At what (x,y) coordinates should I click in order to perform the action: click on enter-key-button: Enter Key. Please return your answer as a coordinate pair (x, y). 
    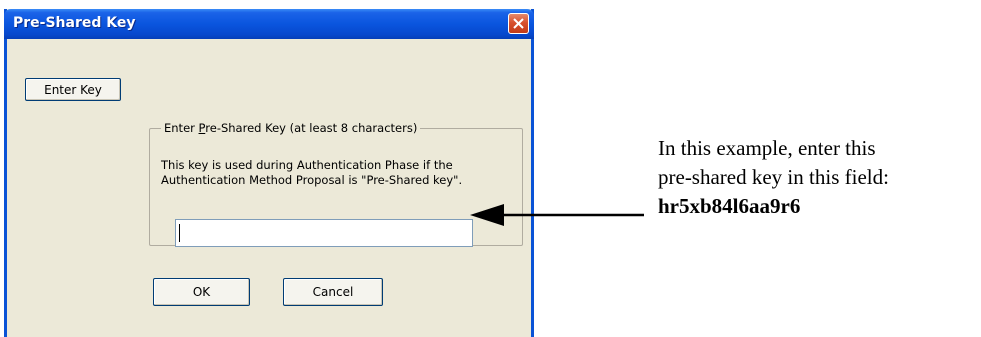
    Looking at the image, I should click on (73, 89).